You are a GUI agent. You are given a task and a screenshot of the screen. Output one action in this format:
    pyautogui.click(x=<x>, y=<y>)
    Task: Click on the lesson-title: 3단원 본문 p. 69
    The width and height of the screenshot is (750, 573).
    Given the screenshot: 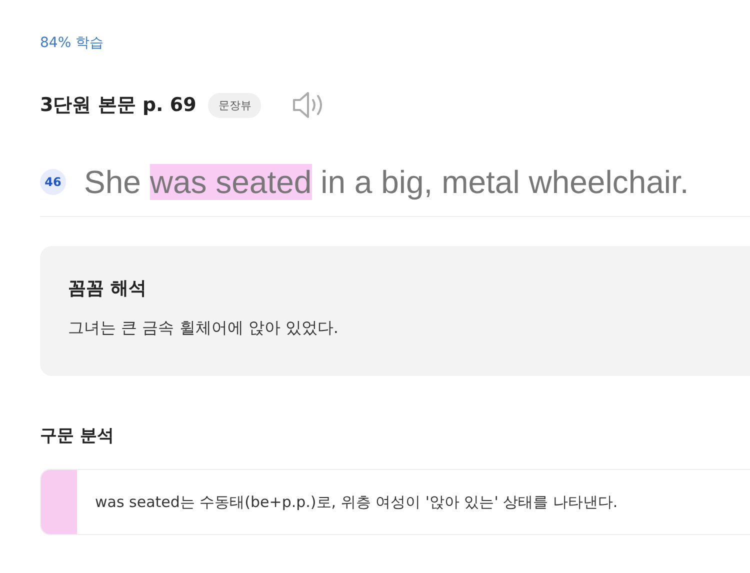 What is the action you would take?
    pyautogui.click(x=118, y=105)
    